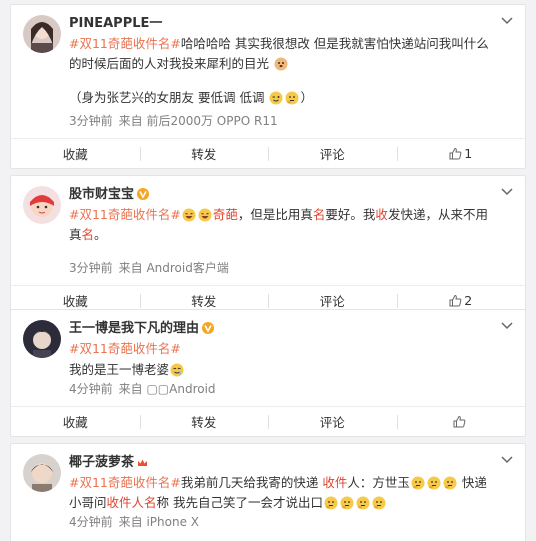 This screenshot has width=536, height=541. I want to click on keyword-highlight: 收件, so click(335, 482).